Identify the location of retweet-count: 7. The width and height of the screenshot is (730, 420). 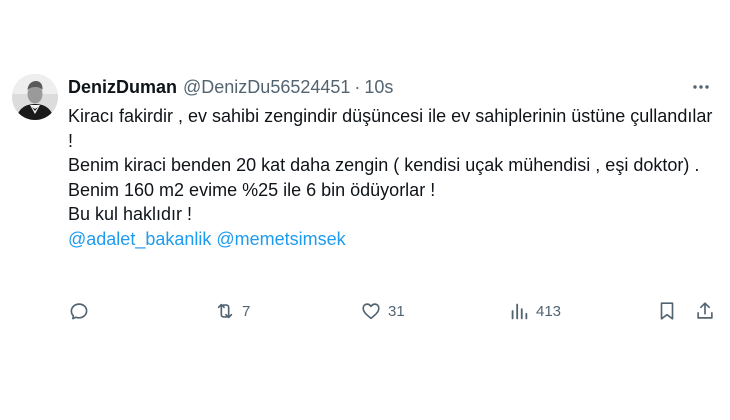
(246, 311).